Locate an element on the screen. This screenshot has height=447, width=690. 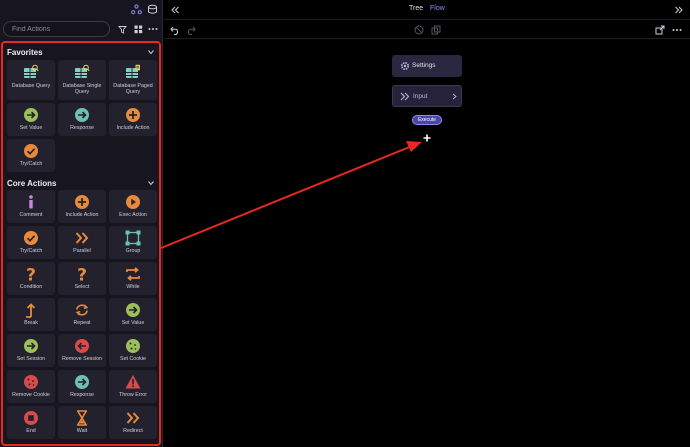
action-tile-database-query: Database Query is located at coordinates (31, 80).